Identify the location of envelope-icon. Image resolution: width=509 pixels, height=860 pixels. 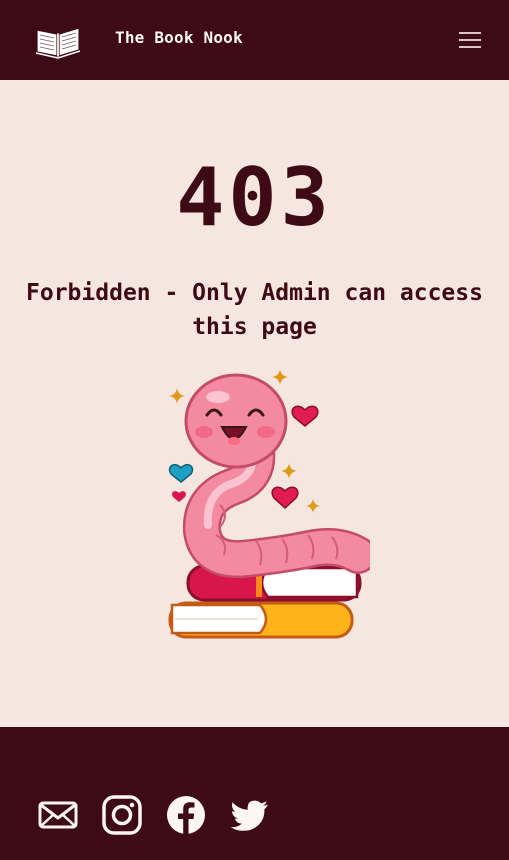
(58, 815).